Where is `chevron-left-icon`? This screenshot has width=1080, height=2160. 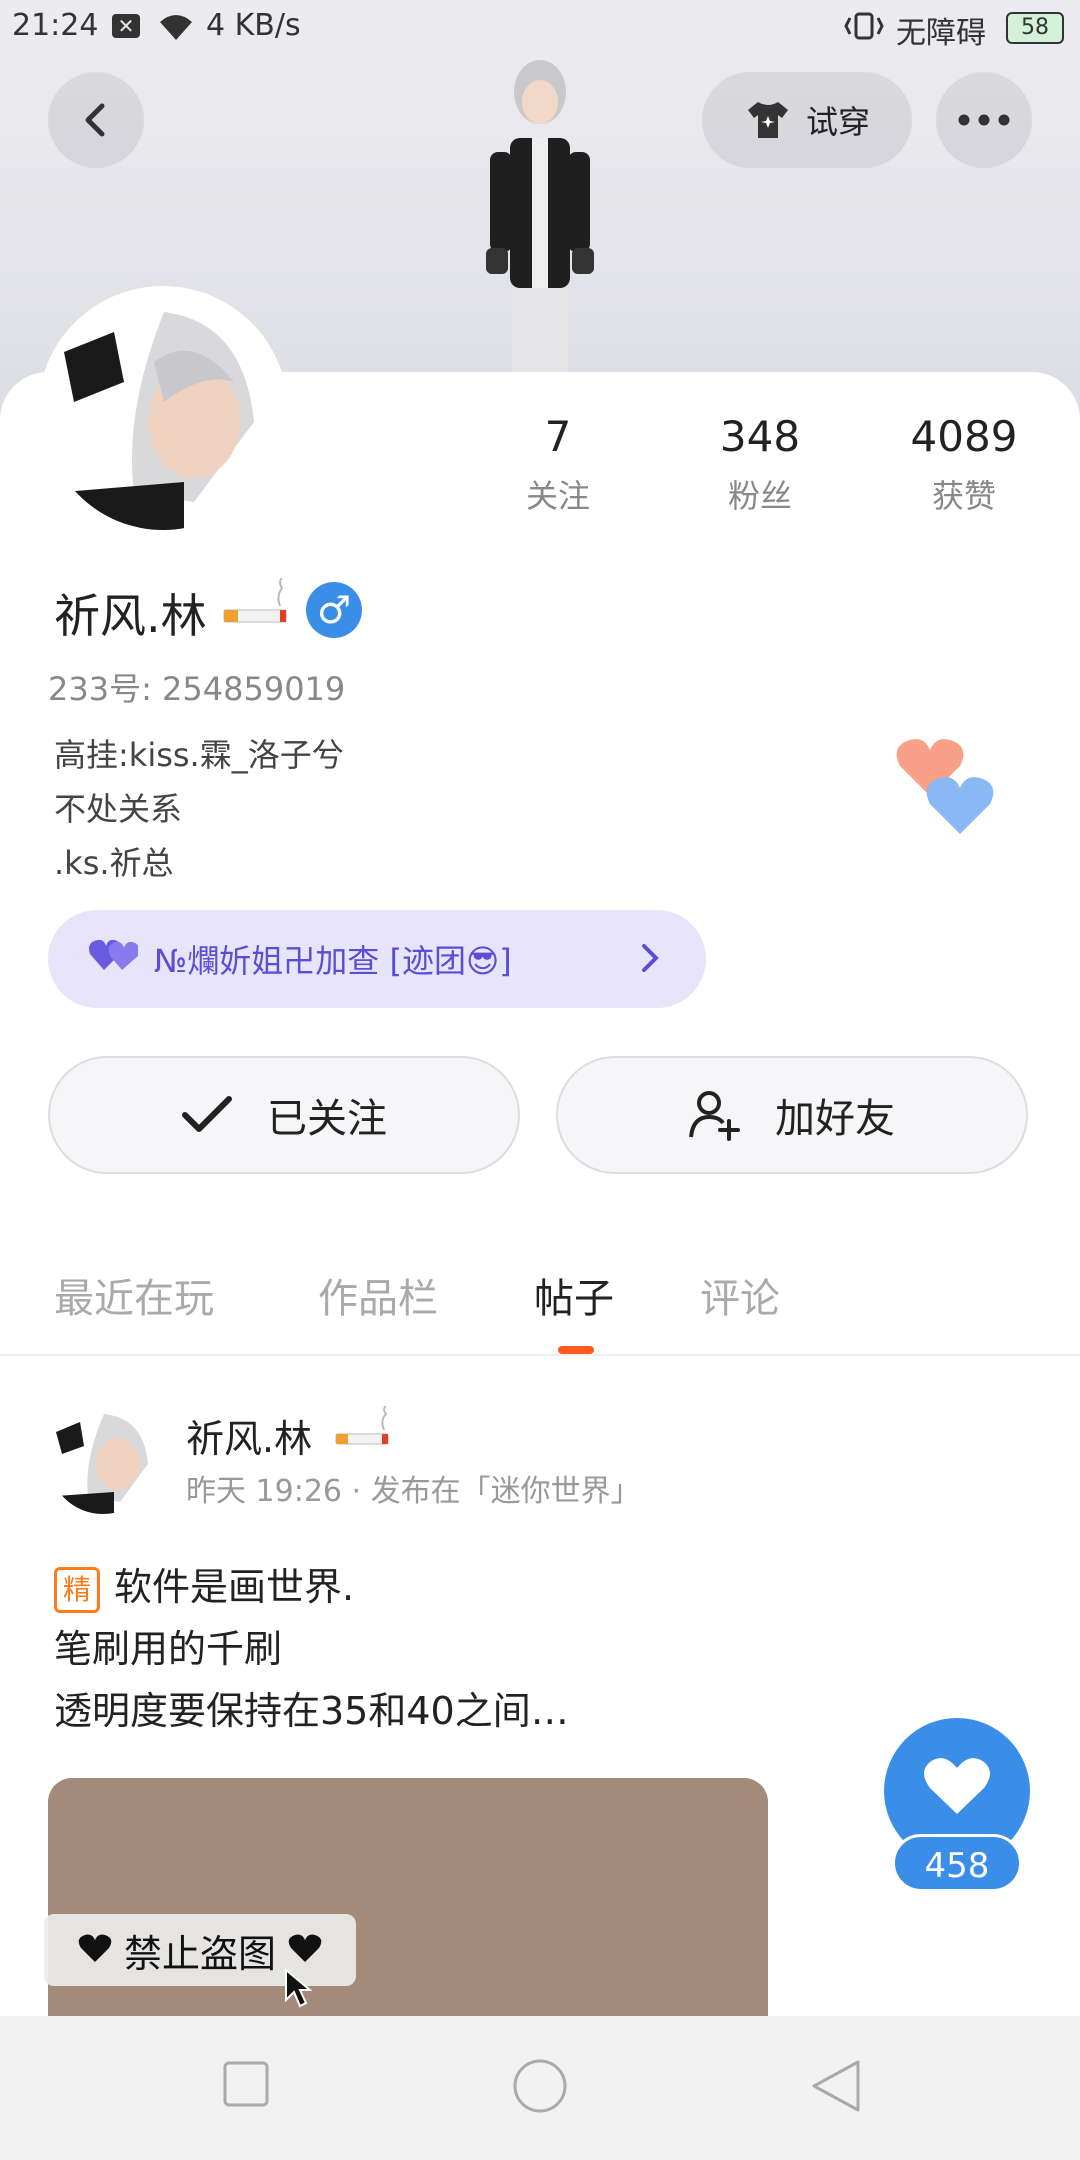 chevron-left-icon is located at coordinates (95, 120).